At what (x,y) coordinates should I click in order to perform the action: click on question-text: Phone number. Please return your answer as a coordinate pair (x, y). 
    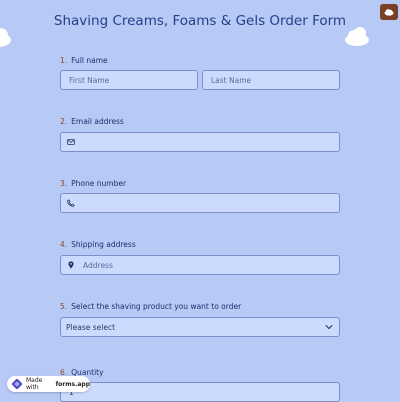
    Looking at the image, I should click on (99, 183).